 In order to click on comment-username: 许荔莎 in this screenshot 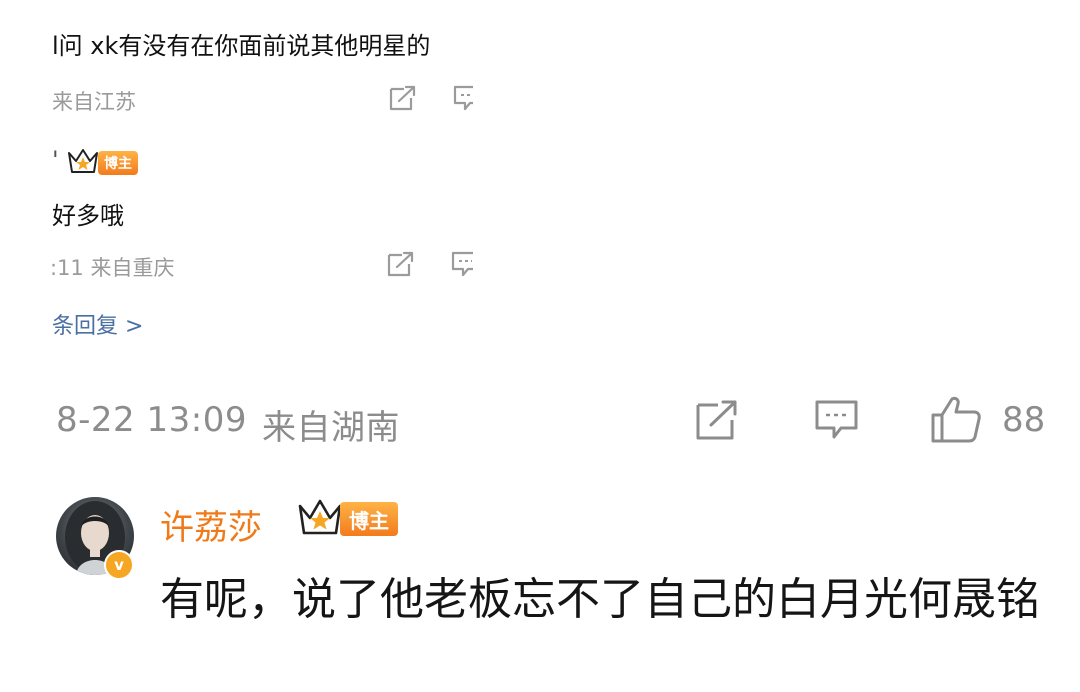, I will do `click(211, 524)`.